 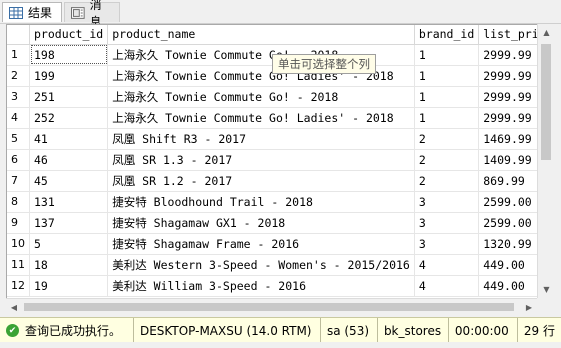 What do you see at coordinates (269, 307) in the screenshot?
I see `horizontal-scroll-thumb` at bounding box center [269, 307].